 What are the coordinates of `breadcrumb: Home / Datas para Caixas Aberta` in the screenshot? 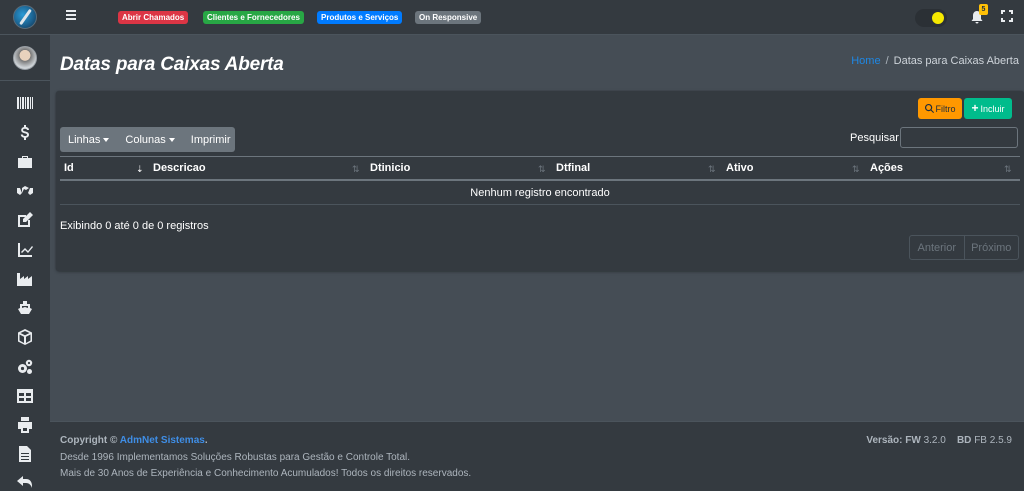 It's located at (935, 61).